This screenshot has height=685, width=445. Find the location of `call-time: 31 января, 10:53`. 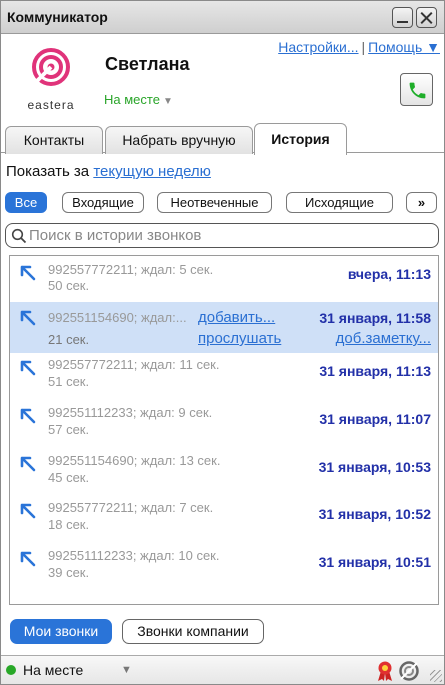

call-time: 31 января, 10:53 is located at coordinates (374, 467).